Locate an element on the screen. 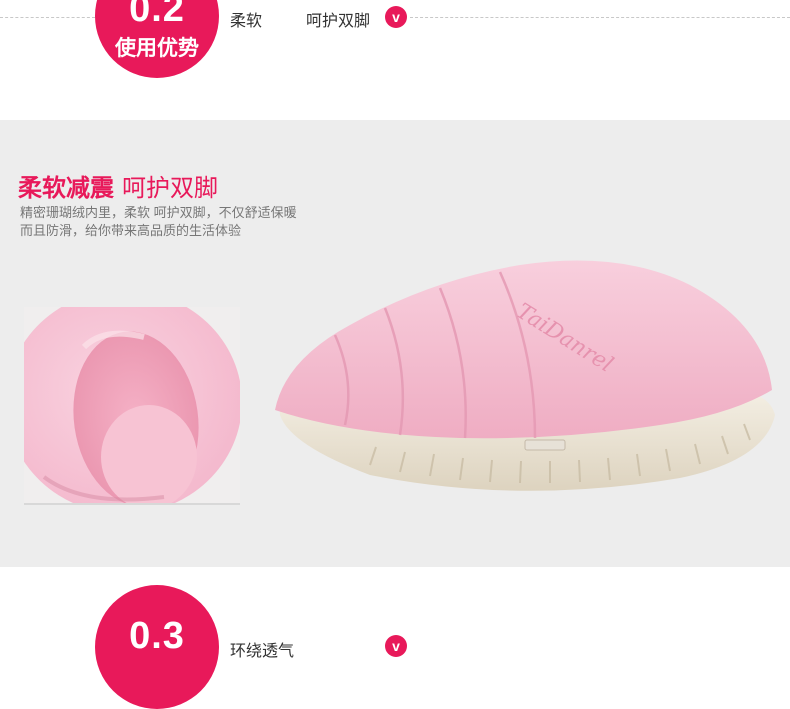  feature-title: 柔软减震 呵护双脚 is located at coordinates (118, 185).